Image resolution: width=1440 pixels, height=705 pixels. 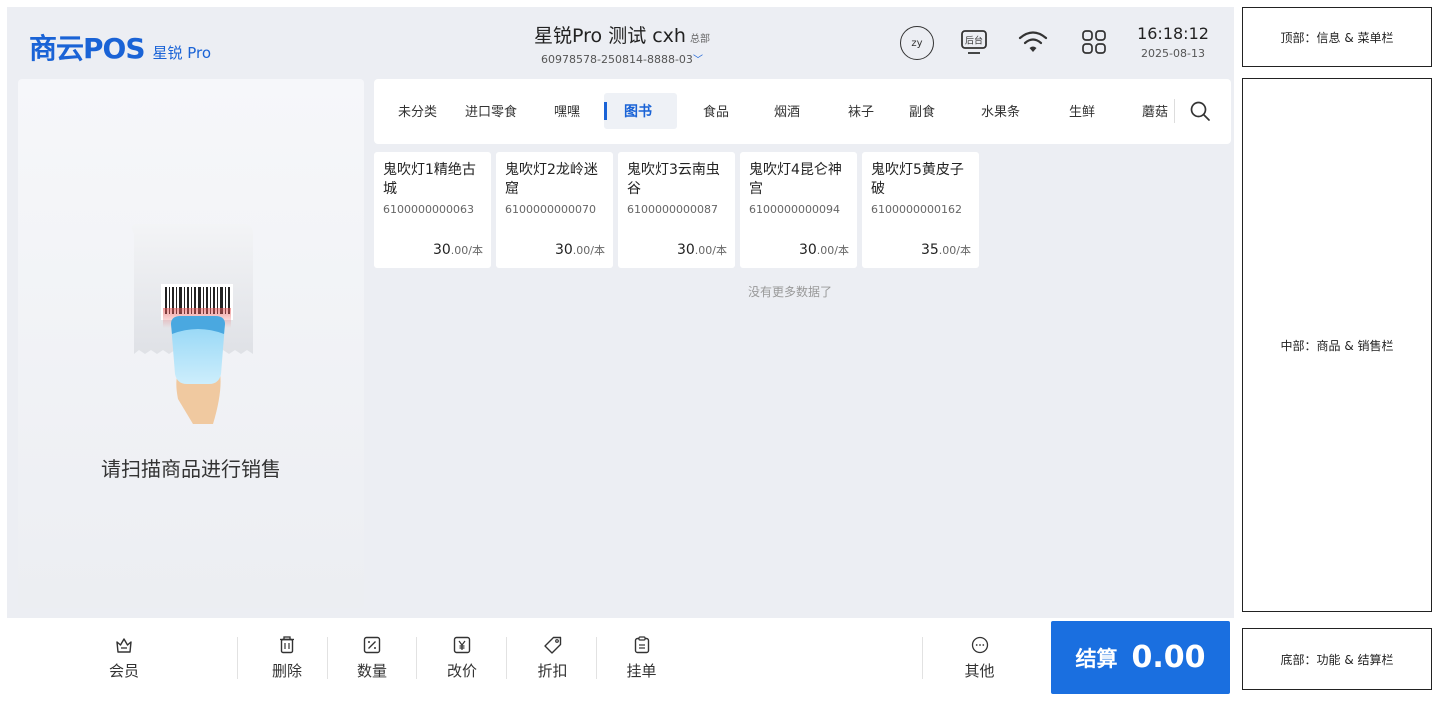 I want to click on product-card: 鬼吹灯2龙岭迷窟 6100000000070 30.00/本, so click(x=554, y=210).